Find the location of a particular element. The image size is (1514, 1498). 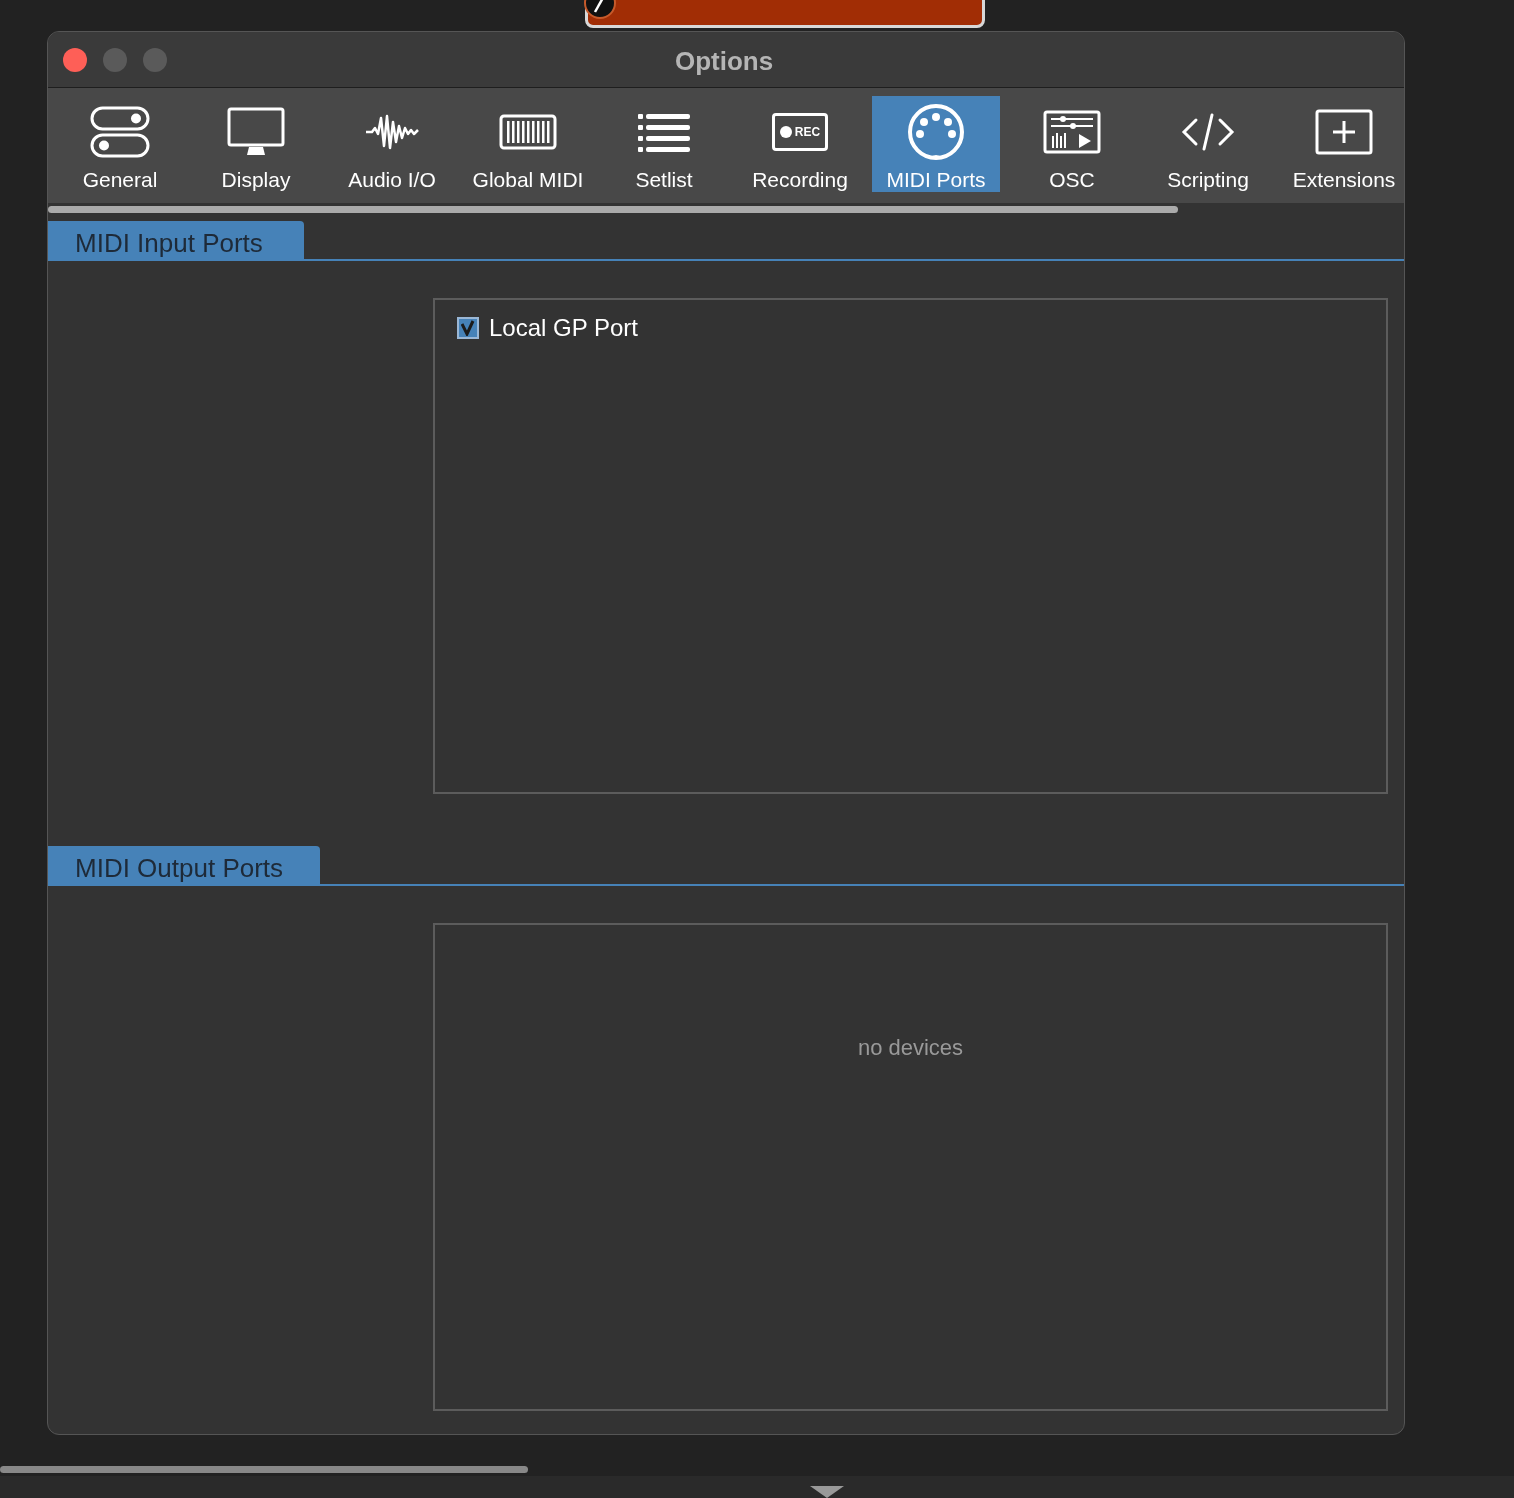

toolbar-tab: REC Recording is located at coordinates (800, 144).